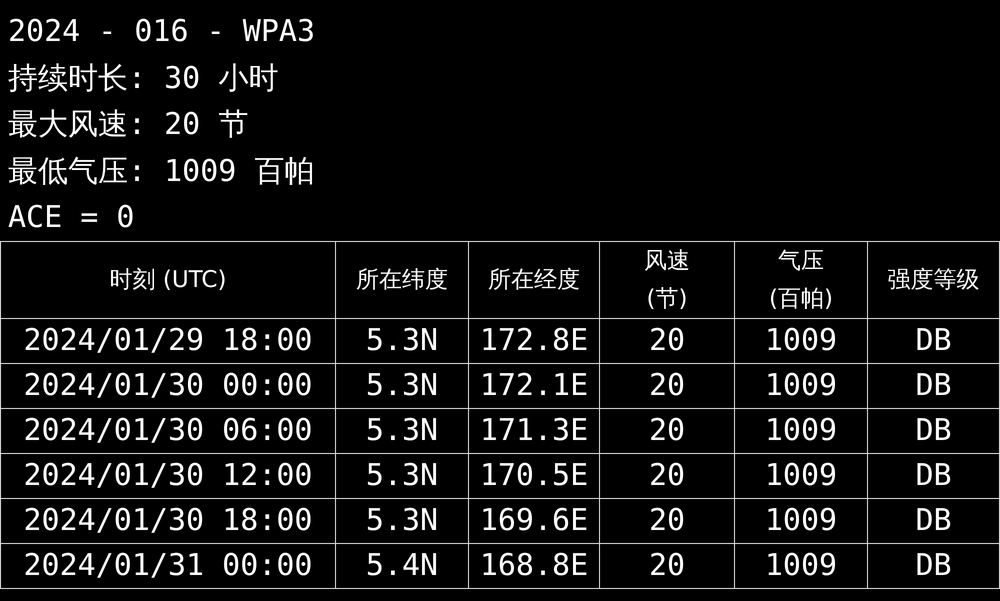  Describe the element at coordinates (161, 171) in the screenshot. I see `summary-line: 最低气压: 1009 百帕` at that location.